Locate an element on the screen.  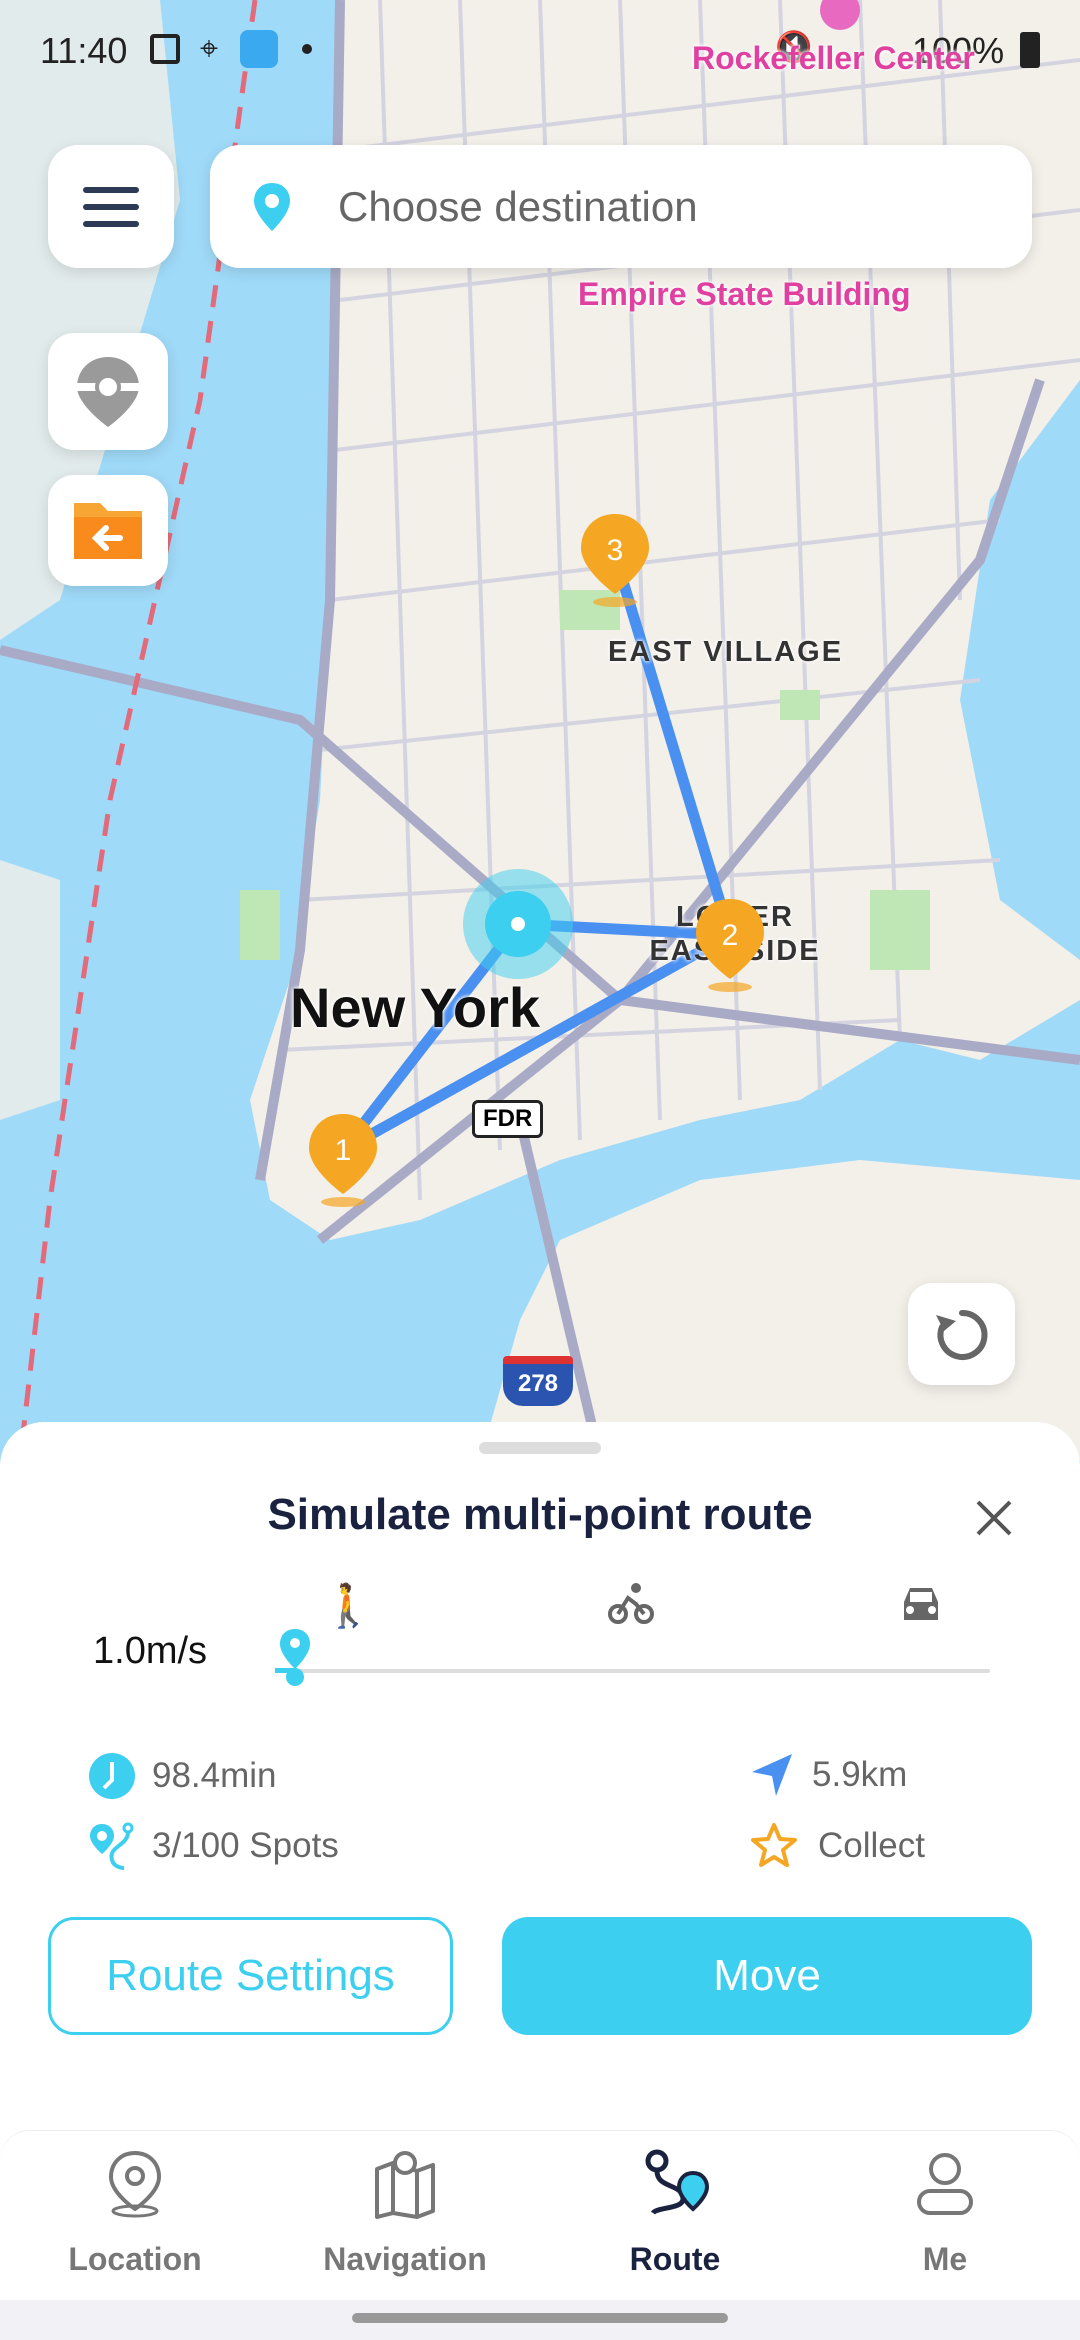
nav-route: Route is located at coordinates (675, 2216).